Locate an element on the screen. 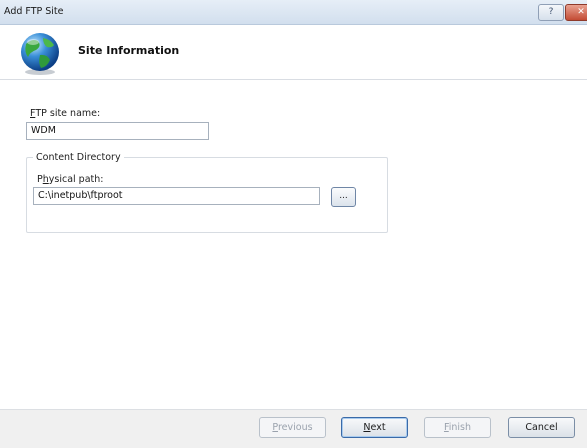 This screenshot has height=448, width=587. finish-button: Finish is located at coordinates (457, 427).